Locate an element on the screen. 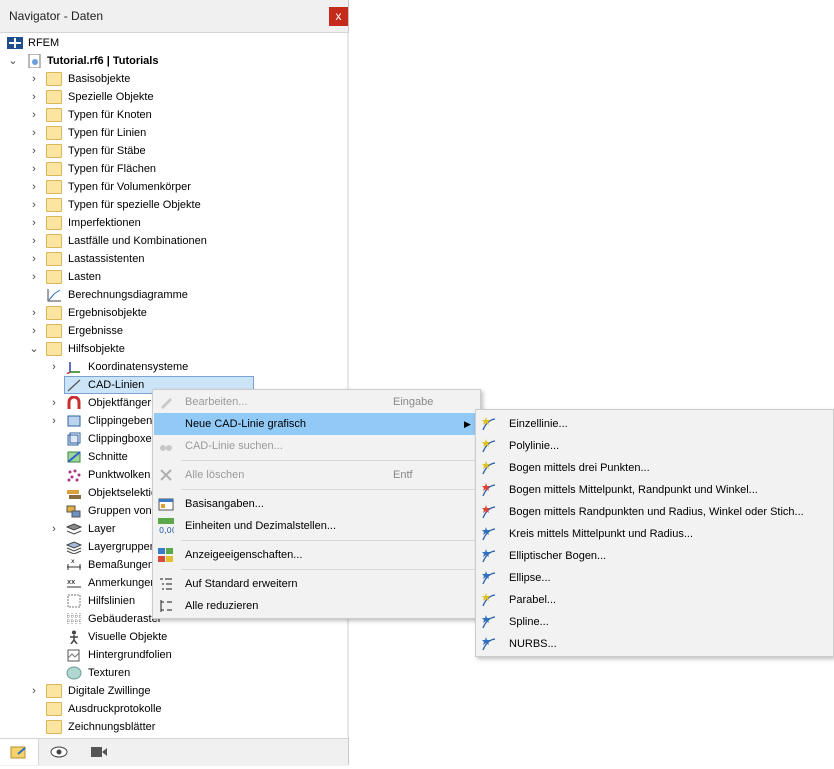  display-tab is located at coordinates (59, 752).